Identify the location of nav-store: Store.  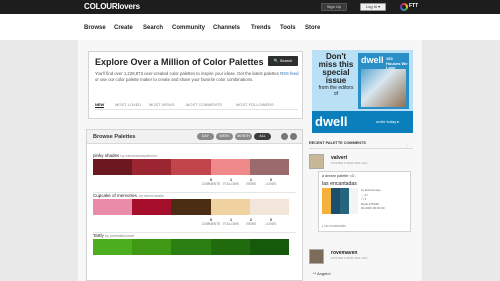
(312, 28).